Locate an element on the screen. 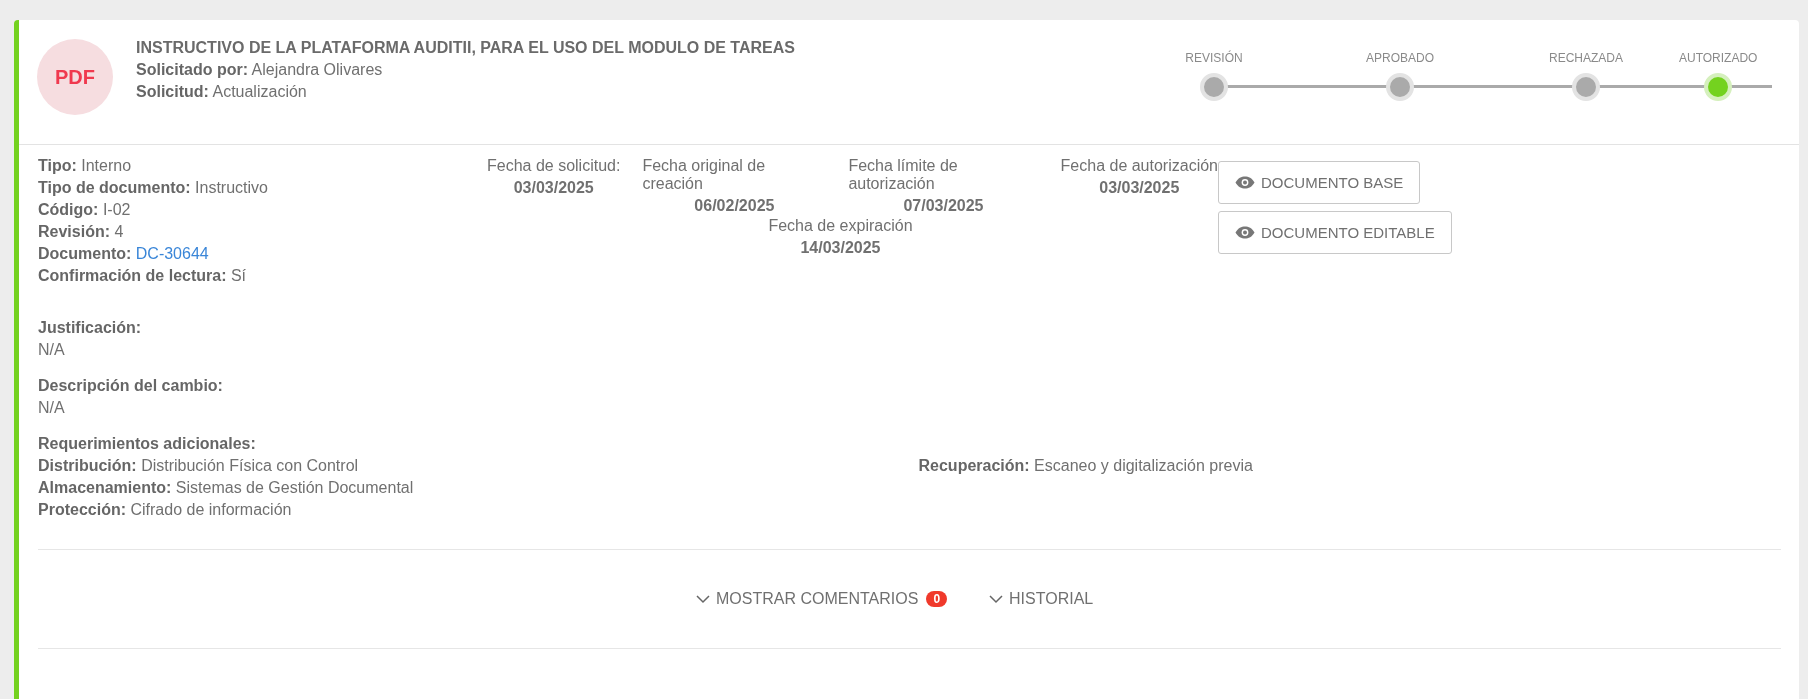 The height and width of the screenshot is (699, 1808). date-value: 07/03/2025 is located at coordinates (943, 206).